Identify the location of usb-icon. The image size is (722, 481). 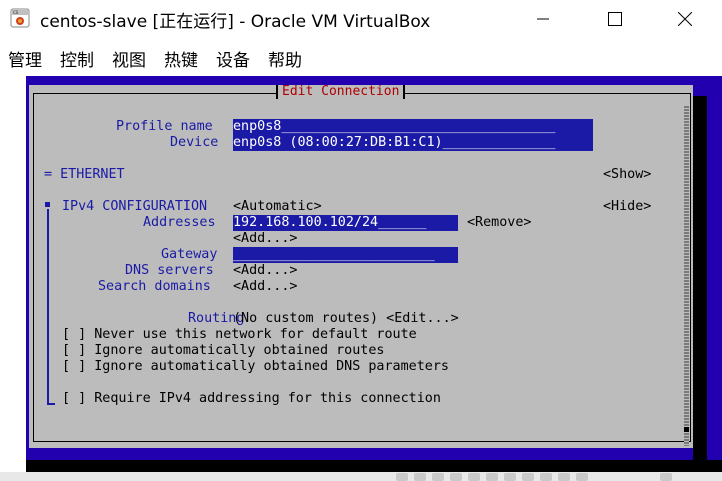
(474, 477).